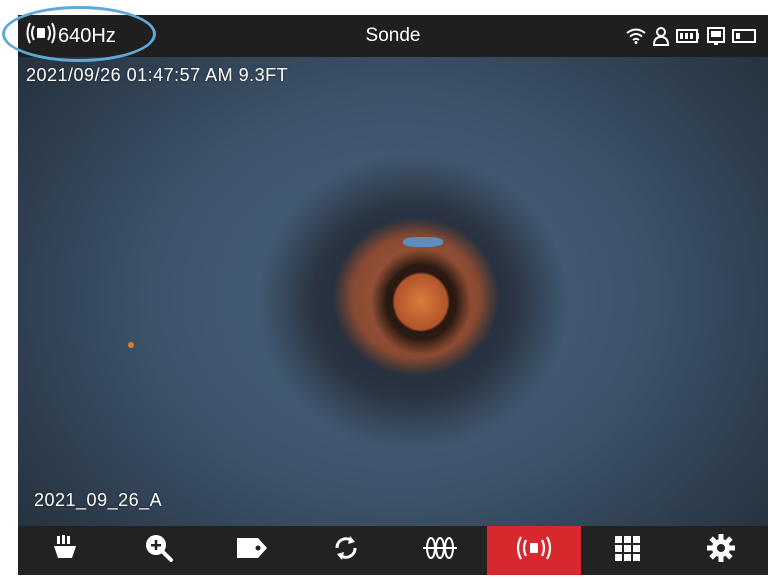  I want to click on frequency-highlight-ring, so click(79, 34).